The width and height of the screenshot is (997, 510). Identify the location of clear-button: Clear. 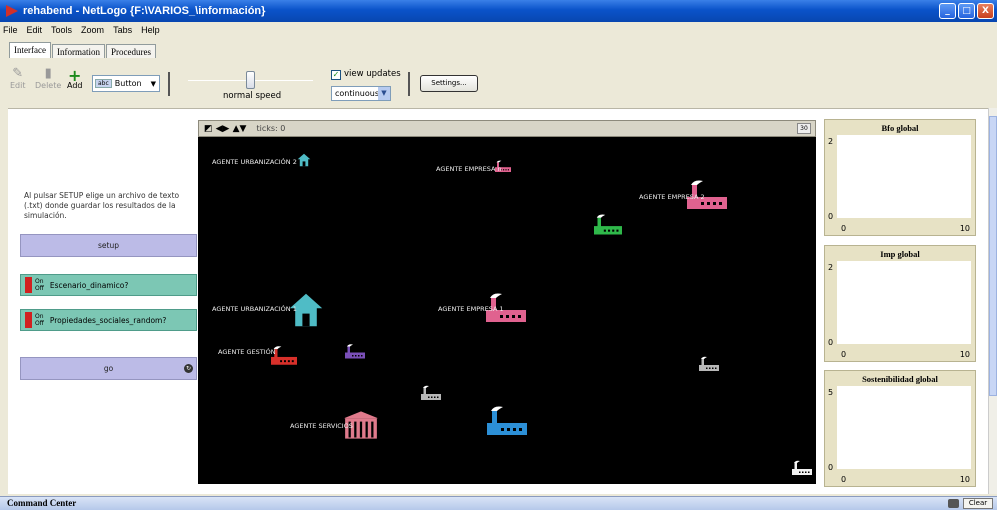
(978, 503).